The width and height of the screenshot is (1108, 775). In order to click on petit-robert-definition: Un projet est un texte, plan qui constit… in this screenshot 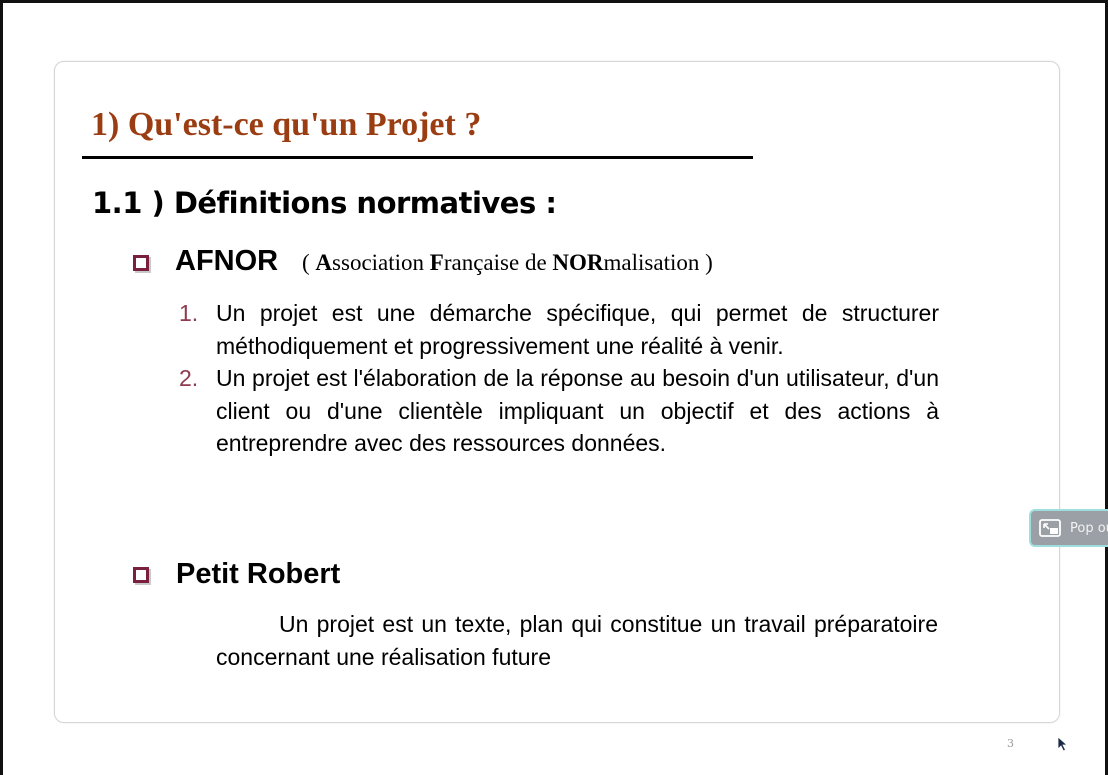, I will do `click(577, 640)`.